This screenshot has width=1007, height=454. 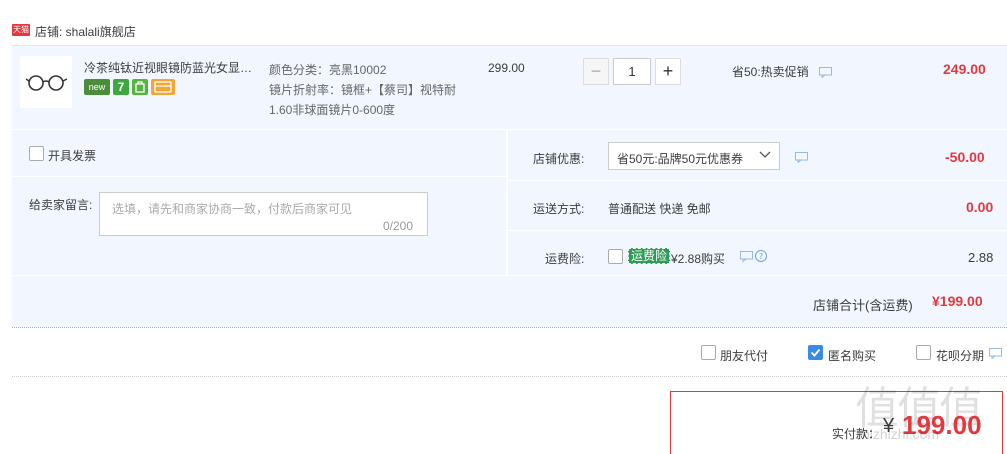 I want to click on product-title: 冷茶纯钛近视眼镜防蓝光女显脸小, so click(x=173, y=67).